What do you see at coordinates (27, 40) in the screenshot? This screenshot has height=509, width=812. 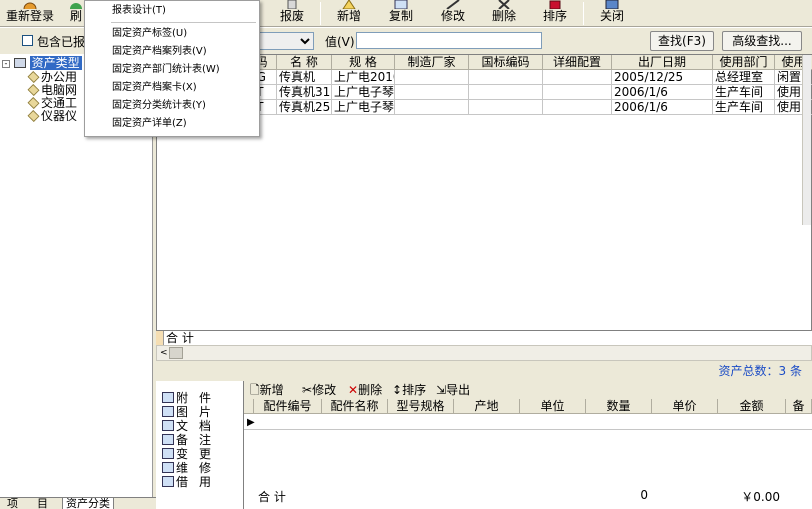 I see `include-scrapped-checkbox` at bounding box center [27, 40].